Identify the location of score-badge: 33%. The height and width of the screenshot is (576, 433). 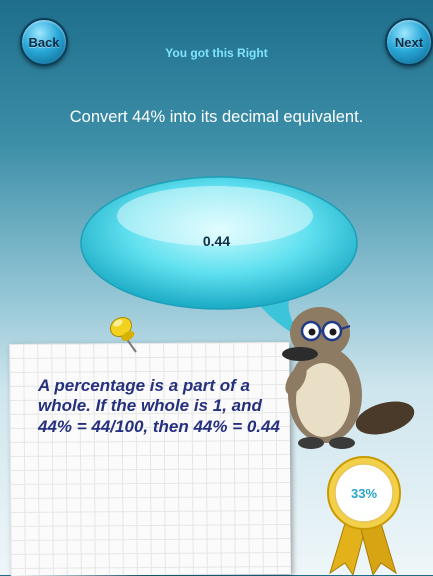
(364, 493).